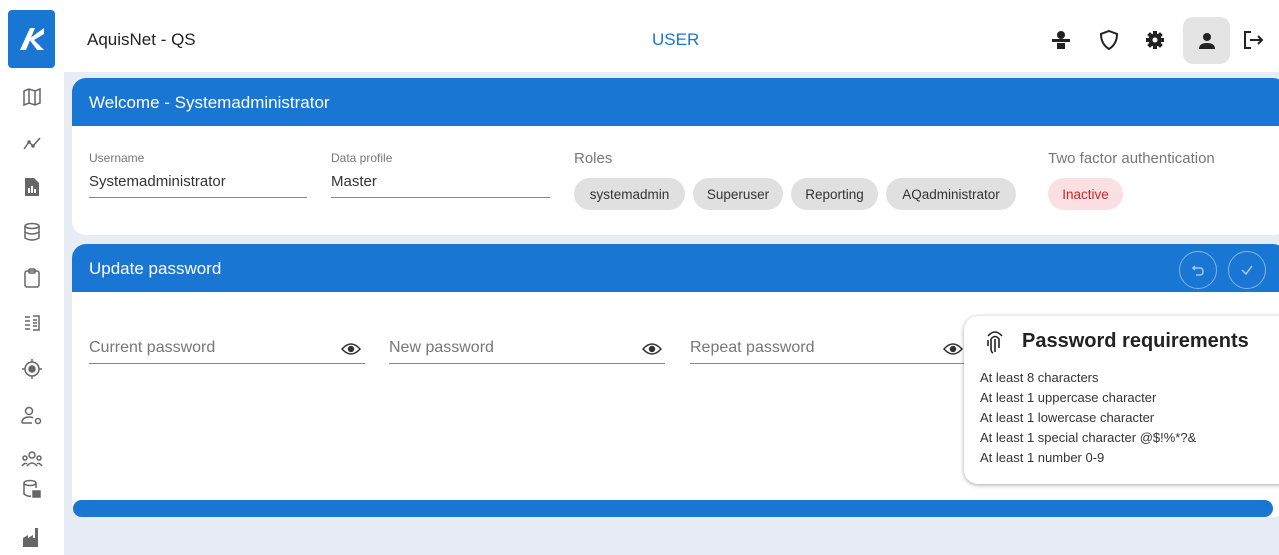  Describe the element at coordinates (152, 348) in the screenshot. I see `current-password-input: Current password` at that location.